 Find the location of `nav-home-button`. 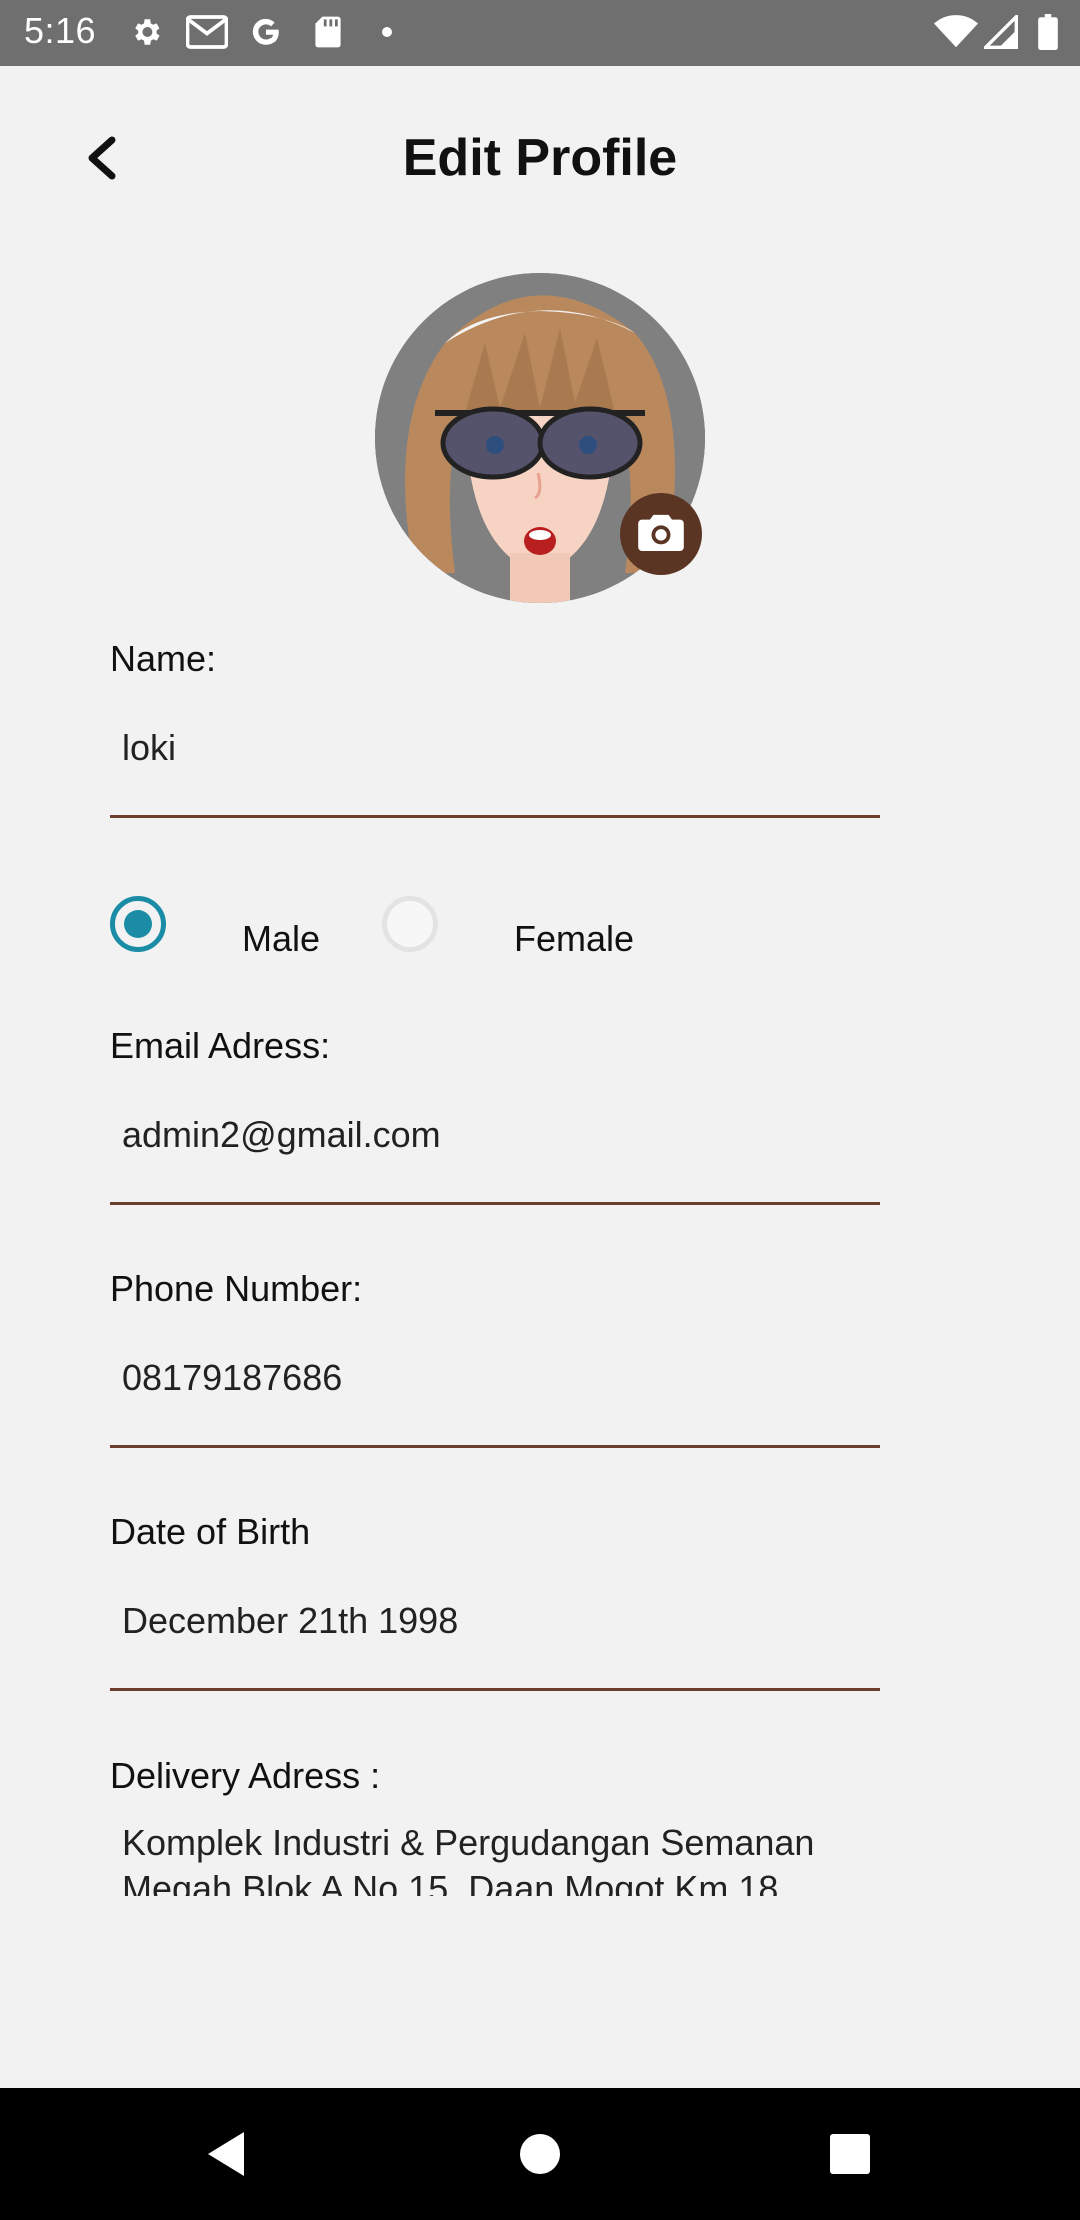

nav-home-button is located at coordinates (540, 2156).